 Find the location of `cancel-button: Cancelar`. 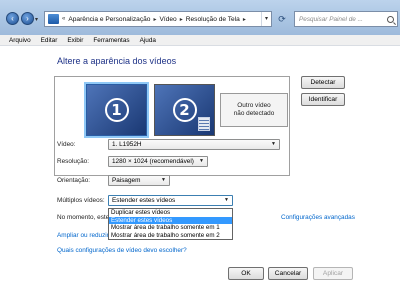

cancel-button: Cancelar is located at coordinates (288, 273).